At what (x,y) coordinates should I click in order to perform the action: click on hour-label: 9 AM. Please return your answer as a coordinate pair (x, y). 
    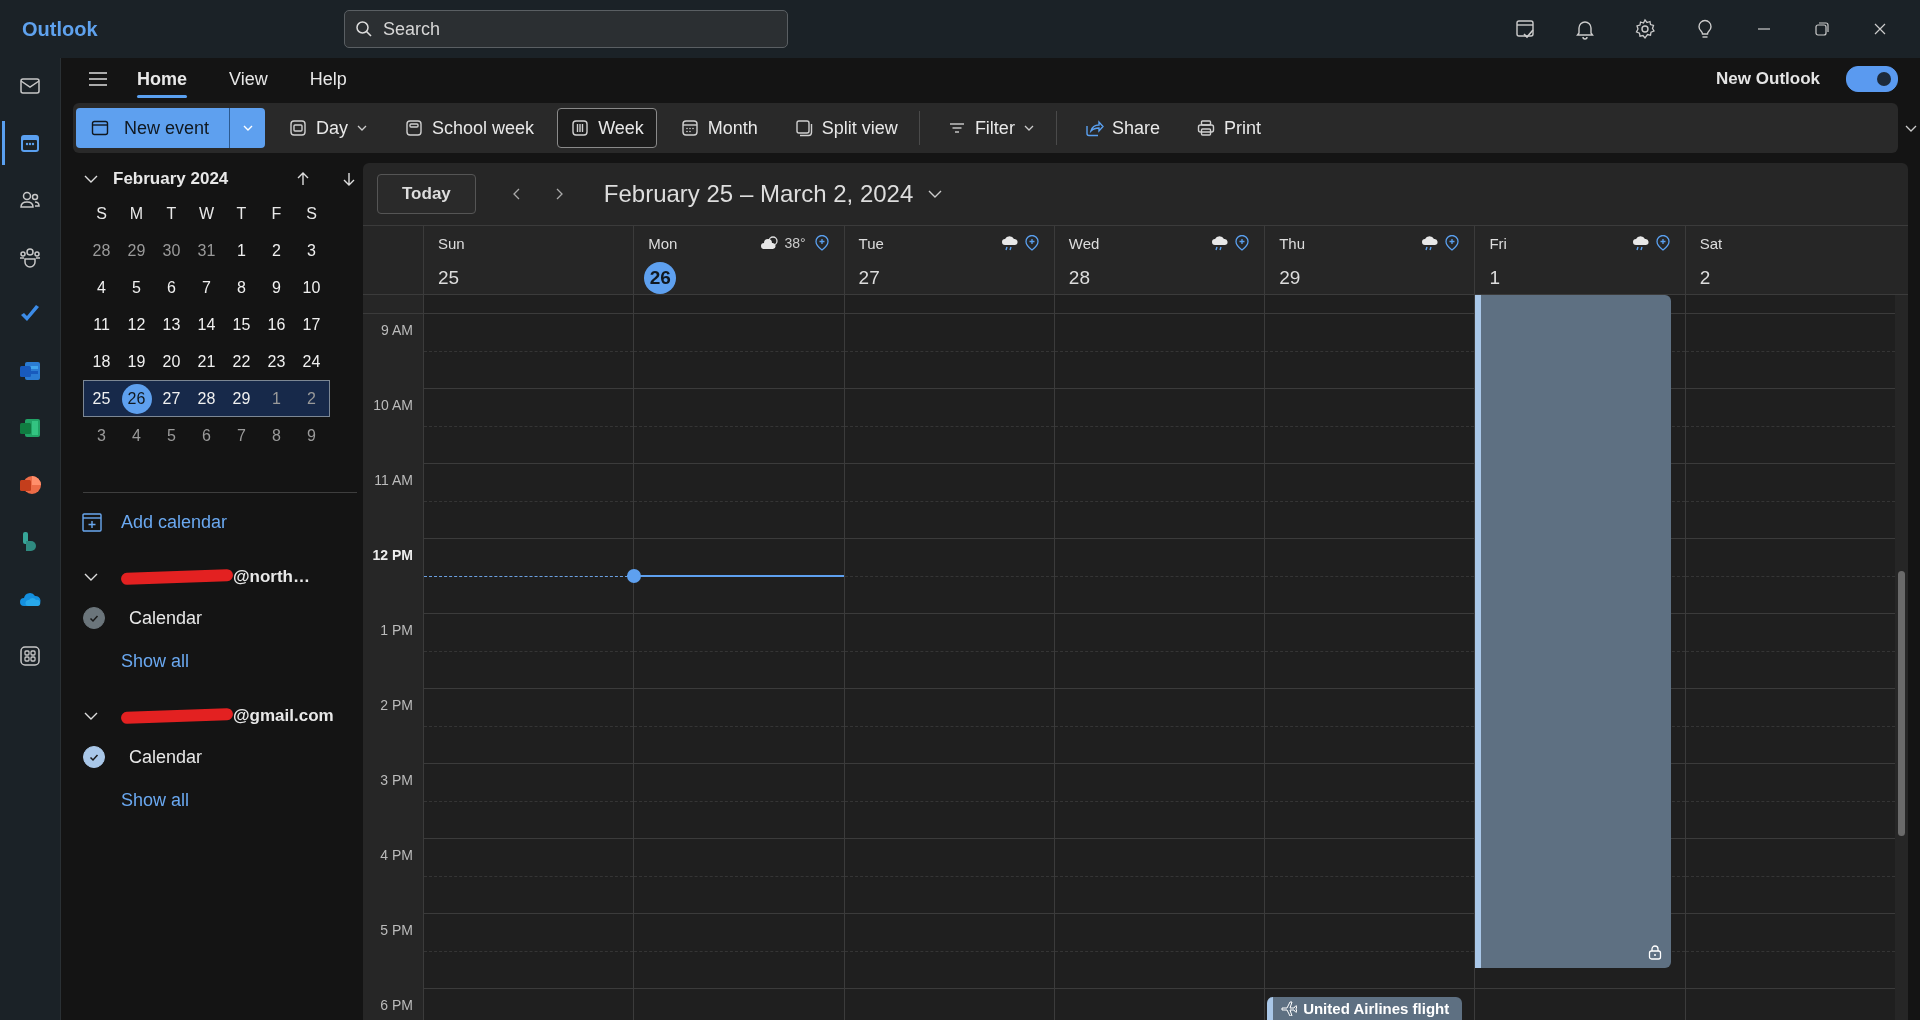
    Looking at the image, I should click on (397, 330).